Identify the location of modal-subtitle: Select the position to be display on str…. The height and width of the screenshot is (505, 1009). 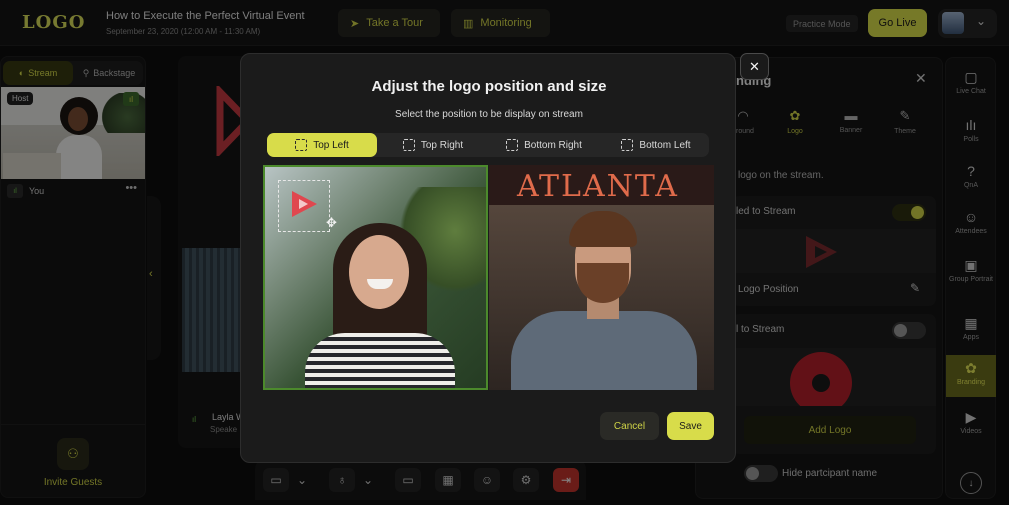
(489, 114).